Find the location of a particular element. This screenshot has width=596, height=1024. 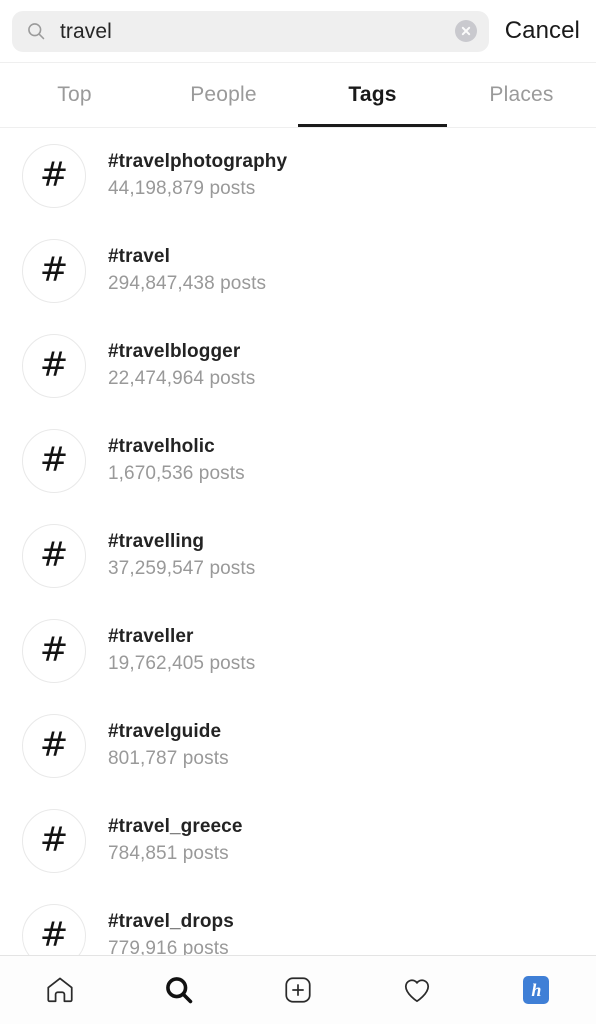

nav-add-post is located at coordinates (297, 990).